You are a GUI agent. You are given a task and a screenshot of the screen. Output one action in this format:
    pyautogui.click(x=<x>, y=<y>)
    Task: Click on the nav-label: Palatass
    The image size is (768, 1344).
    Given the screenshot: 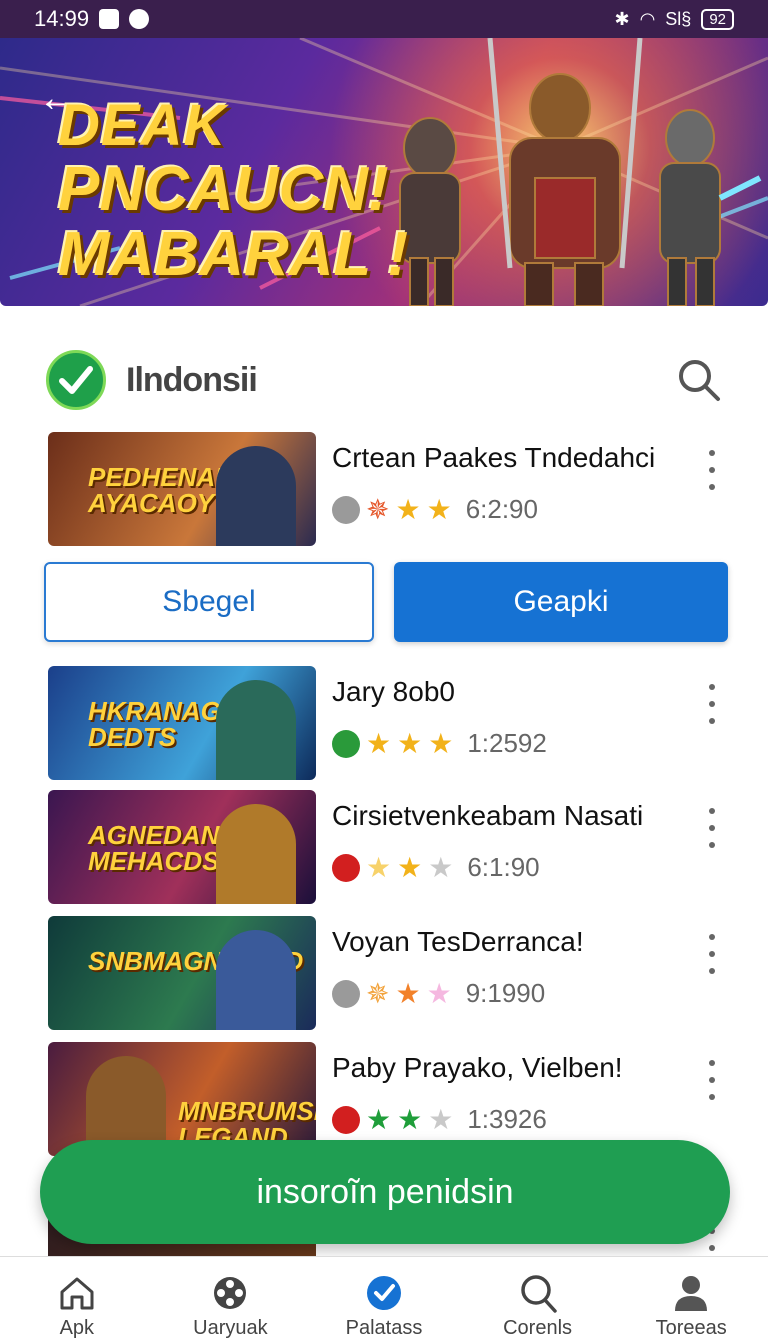 What is the action you would take?
    pyautogui.click(x=384, y=1328)
    